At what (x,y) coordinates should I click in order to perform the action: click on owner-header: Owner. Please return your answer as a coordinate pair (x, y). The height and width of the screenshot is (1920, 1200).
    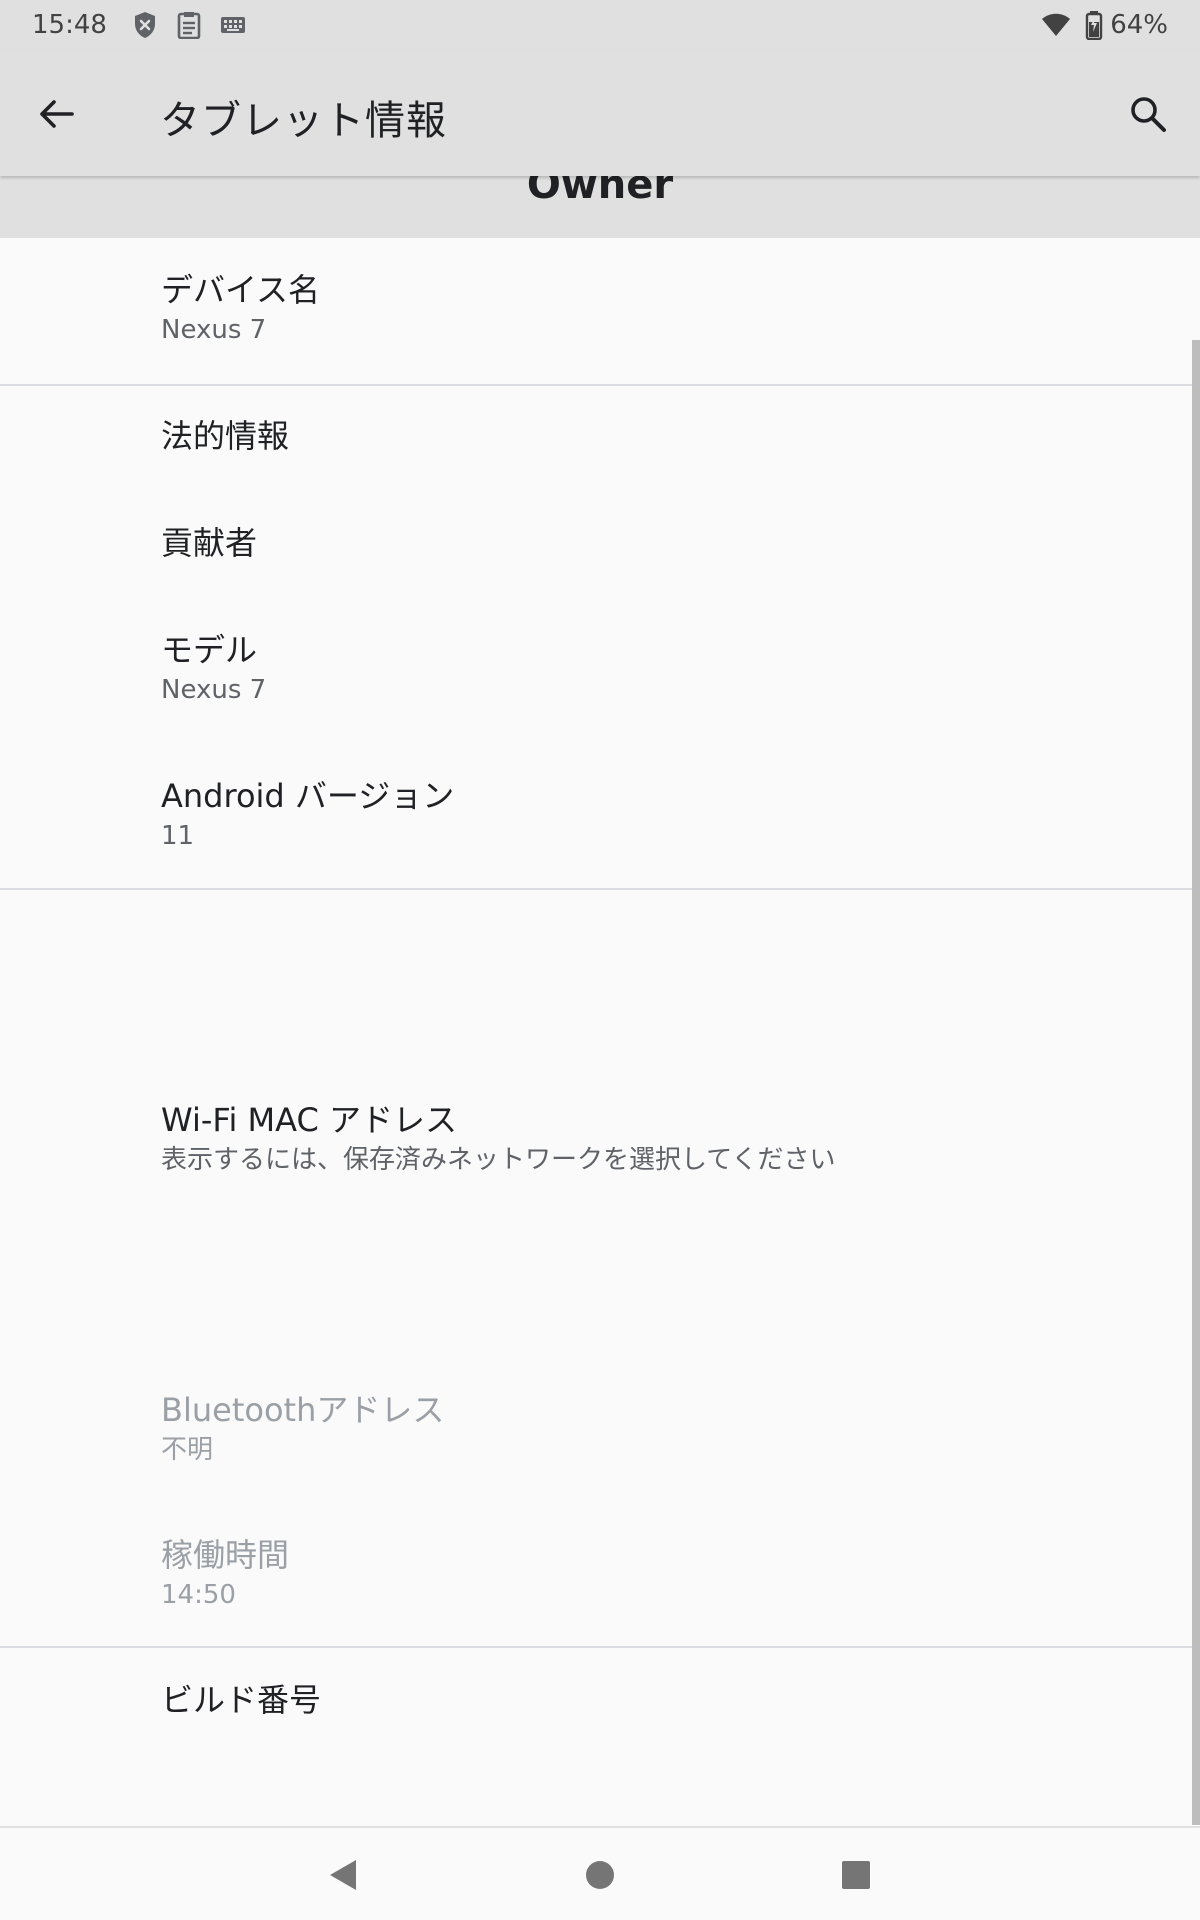
    Looking at the image, I should click on (600, 207).